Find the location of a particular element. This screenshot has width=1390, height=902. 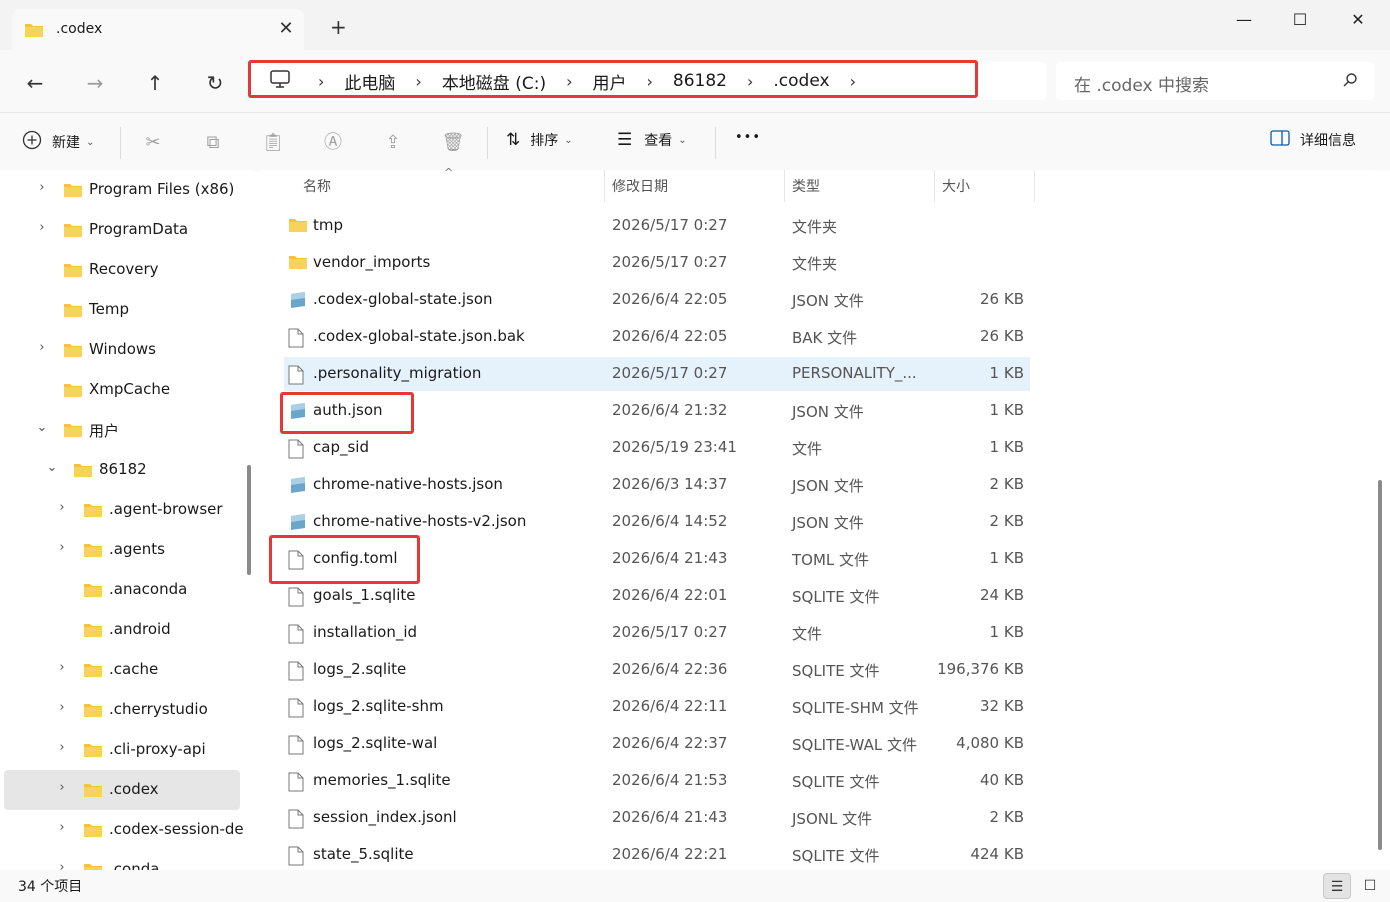

rename-icon: Ⓐ is located at coordinates (333, 143).